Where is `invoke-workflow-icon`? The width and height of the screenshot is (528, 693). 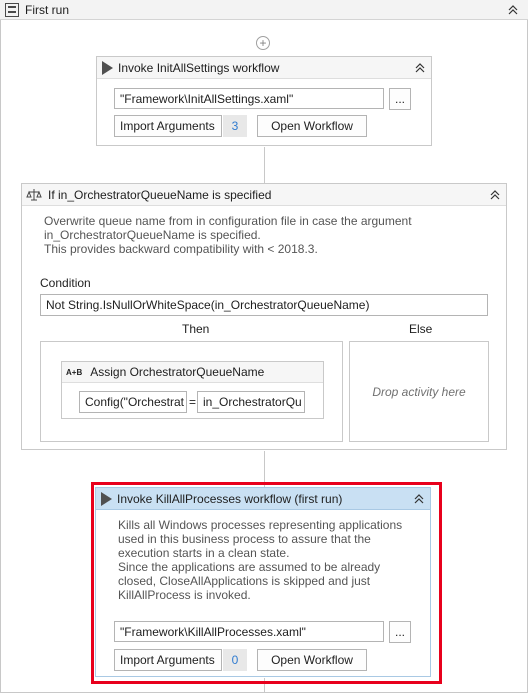 invoke-workflow-icon is located at coordinates (107, 67).